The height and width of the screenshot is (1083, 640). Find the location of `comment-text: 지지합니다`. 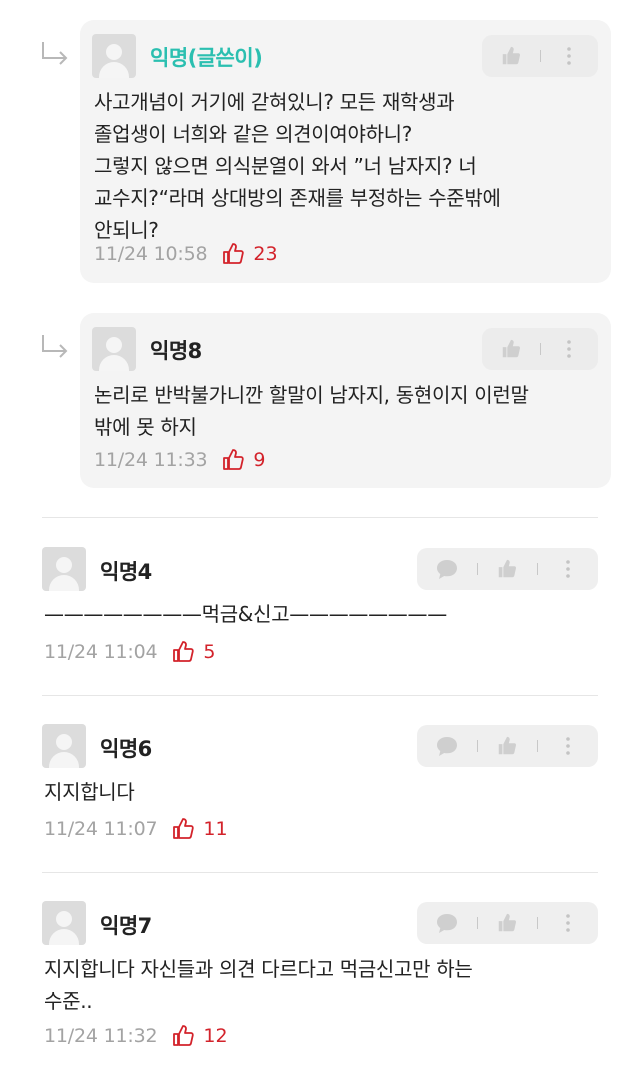

comment-text: 지지합니다 is located at coordinates (89, 792).